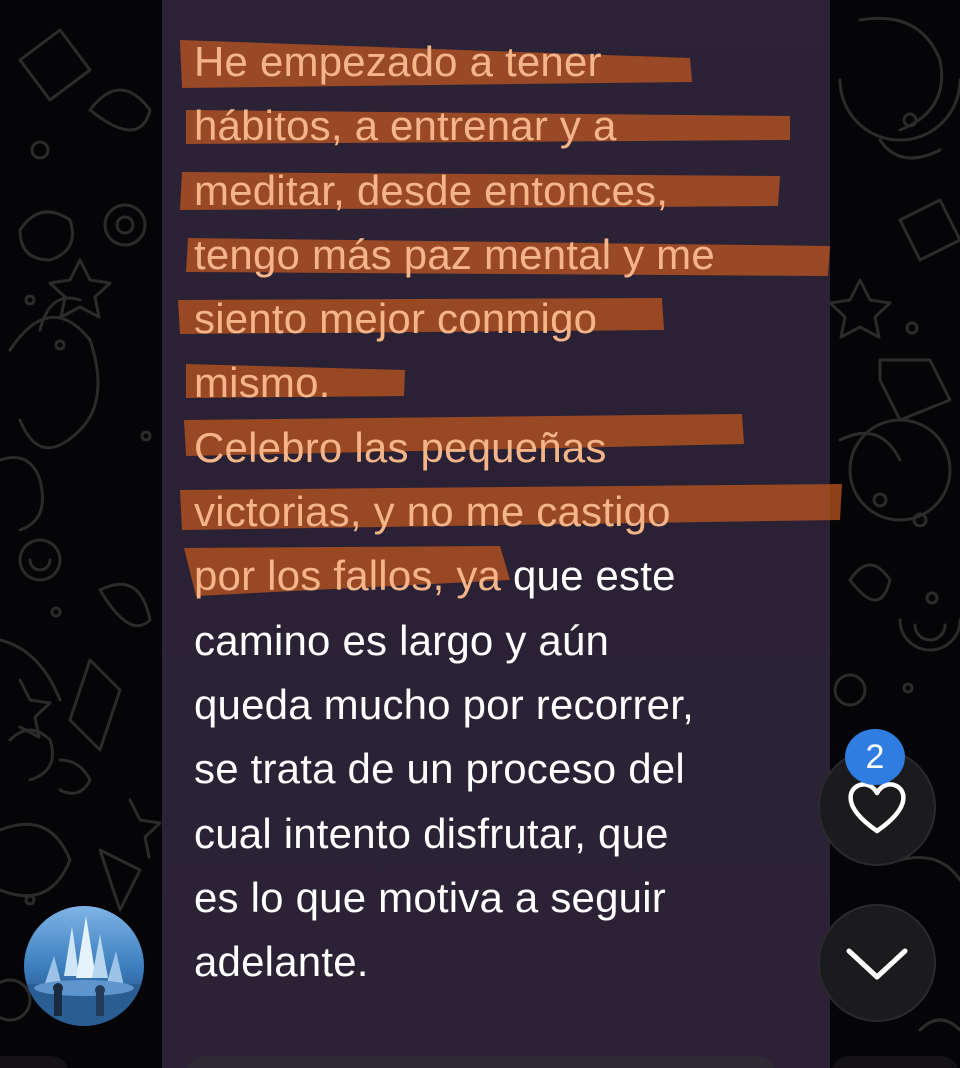  What do you see at coordinates (398, 61) in the screenshot?
I see `message-line: He empezado a tener` at bounding box center [398, 61].